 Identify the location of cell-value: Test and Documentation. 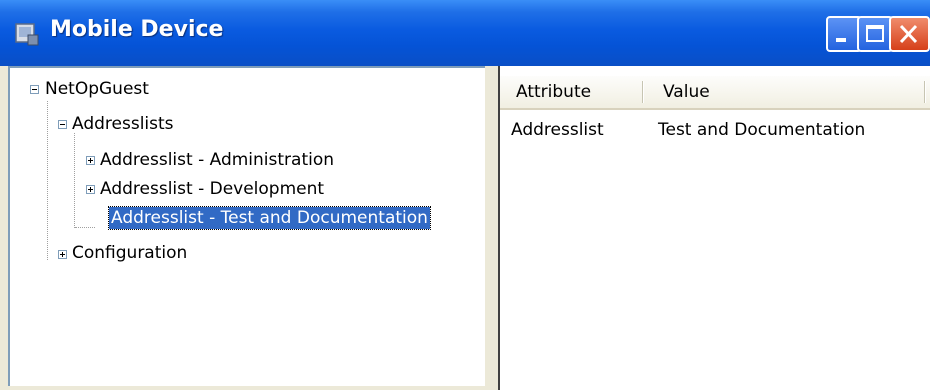
(762, 130).